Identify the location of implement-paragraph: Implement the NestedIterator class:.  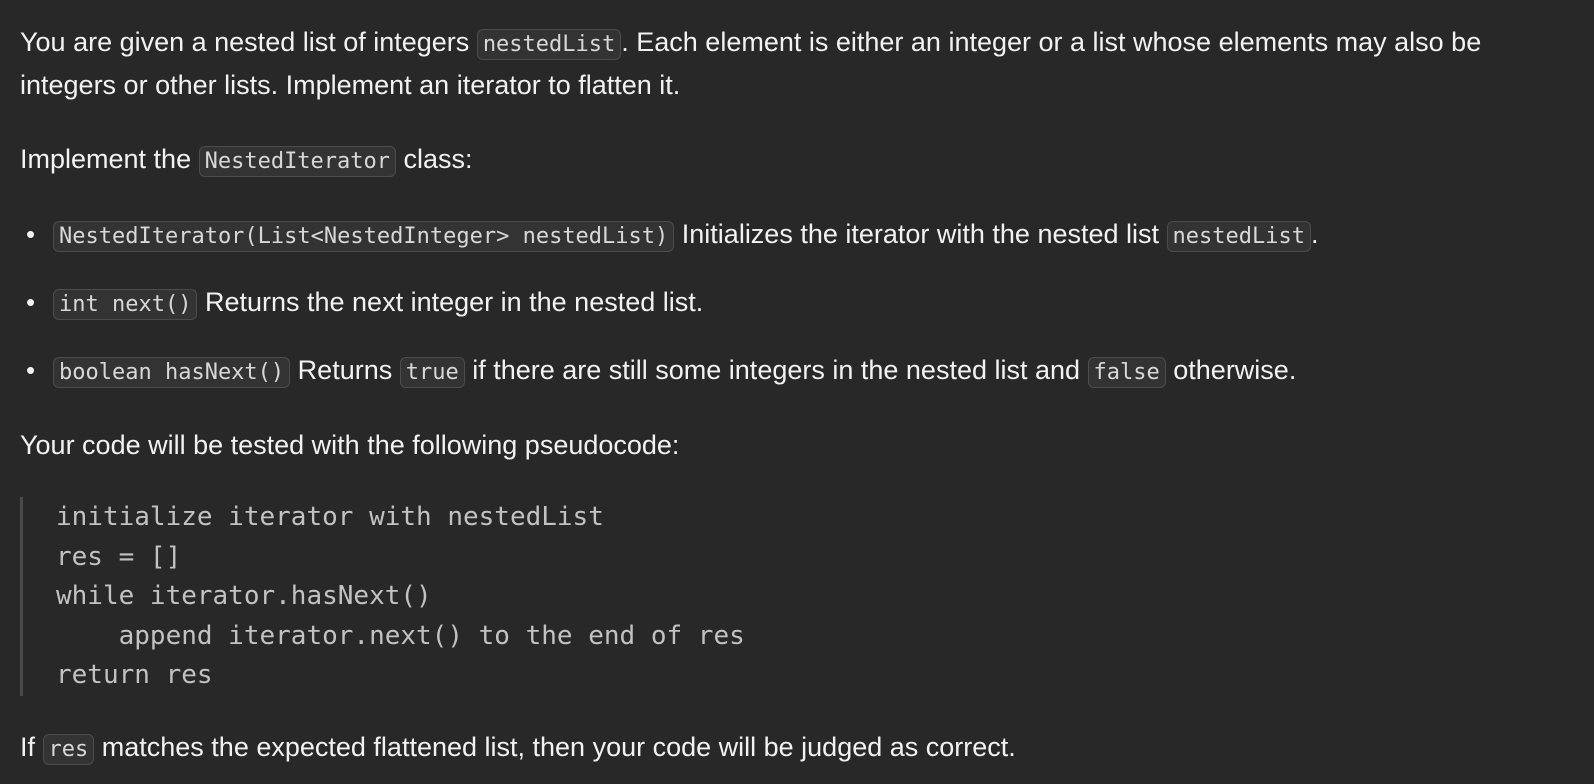
(797, 160).